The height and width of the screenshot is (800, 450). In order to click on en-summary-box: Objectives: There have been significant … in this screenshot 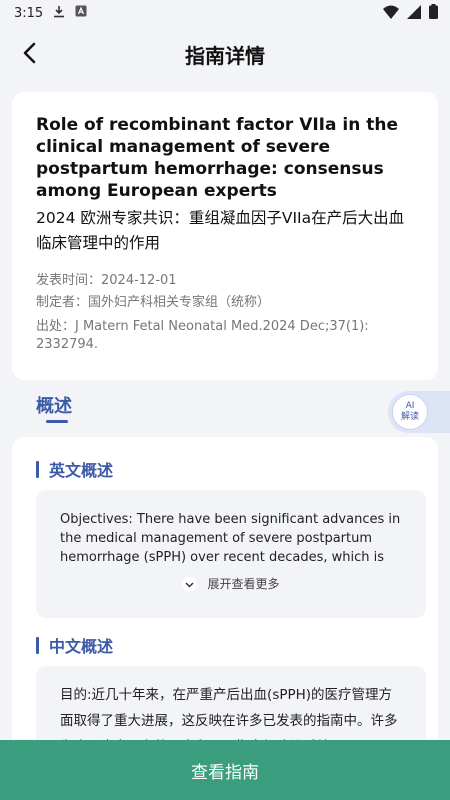, I will do `click(231, 554)`.